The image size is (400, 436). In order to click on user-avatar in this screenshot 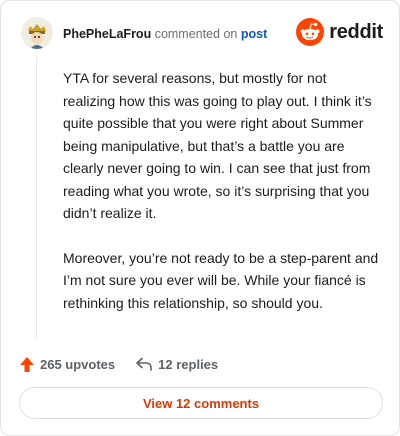, I will do `click(37, 33)`.